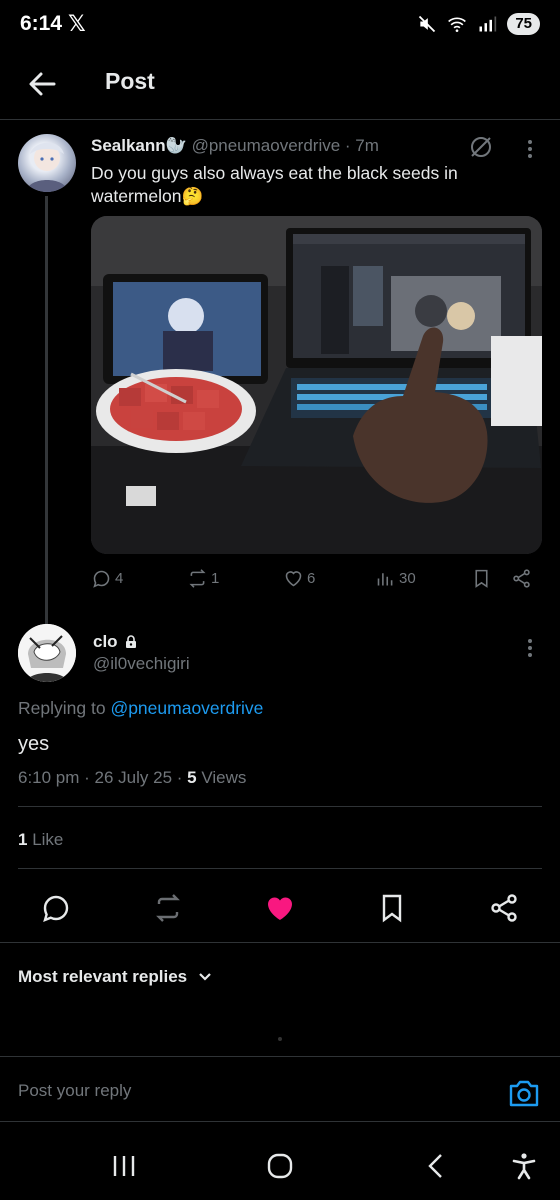 This screenshot has width=560, height=1200. I want to click on replying-to-mention: @pneumaoverdrive, so click(186, 708).